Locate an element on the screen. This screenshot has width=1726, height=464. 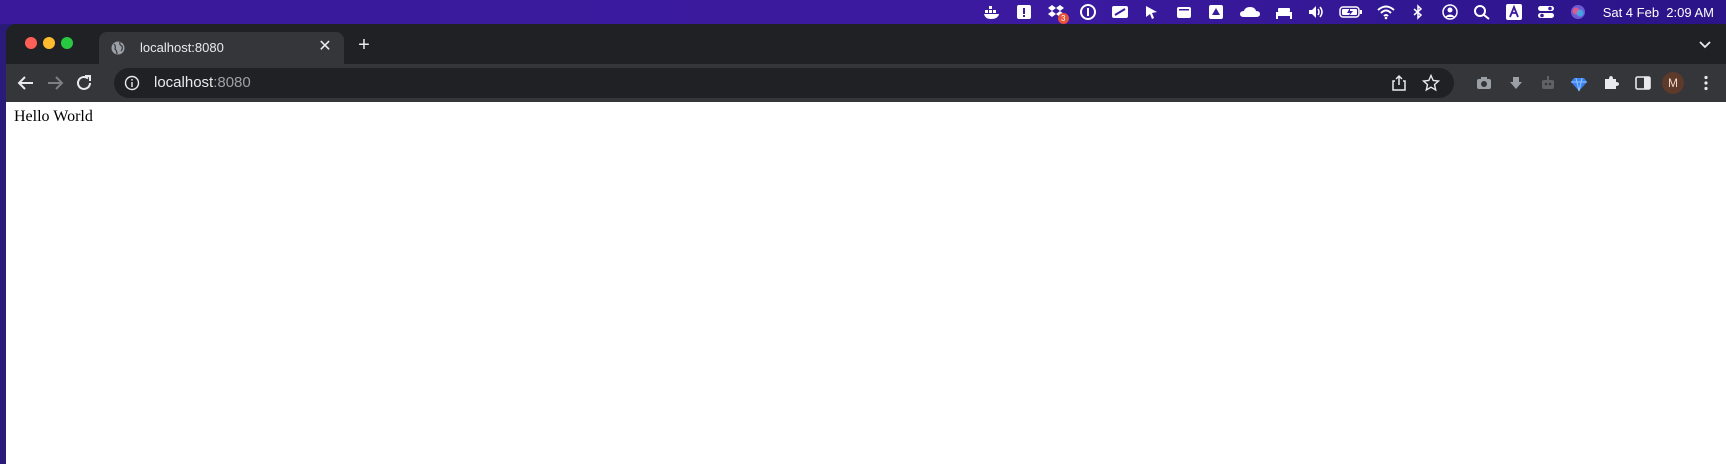
browser-toolbar: localhost:8080 M is located at coordinates (866, 83).